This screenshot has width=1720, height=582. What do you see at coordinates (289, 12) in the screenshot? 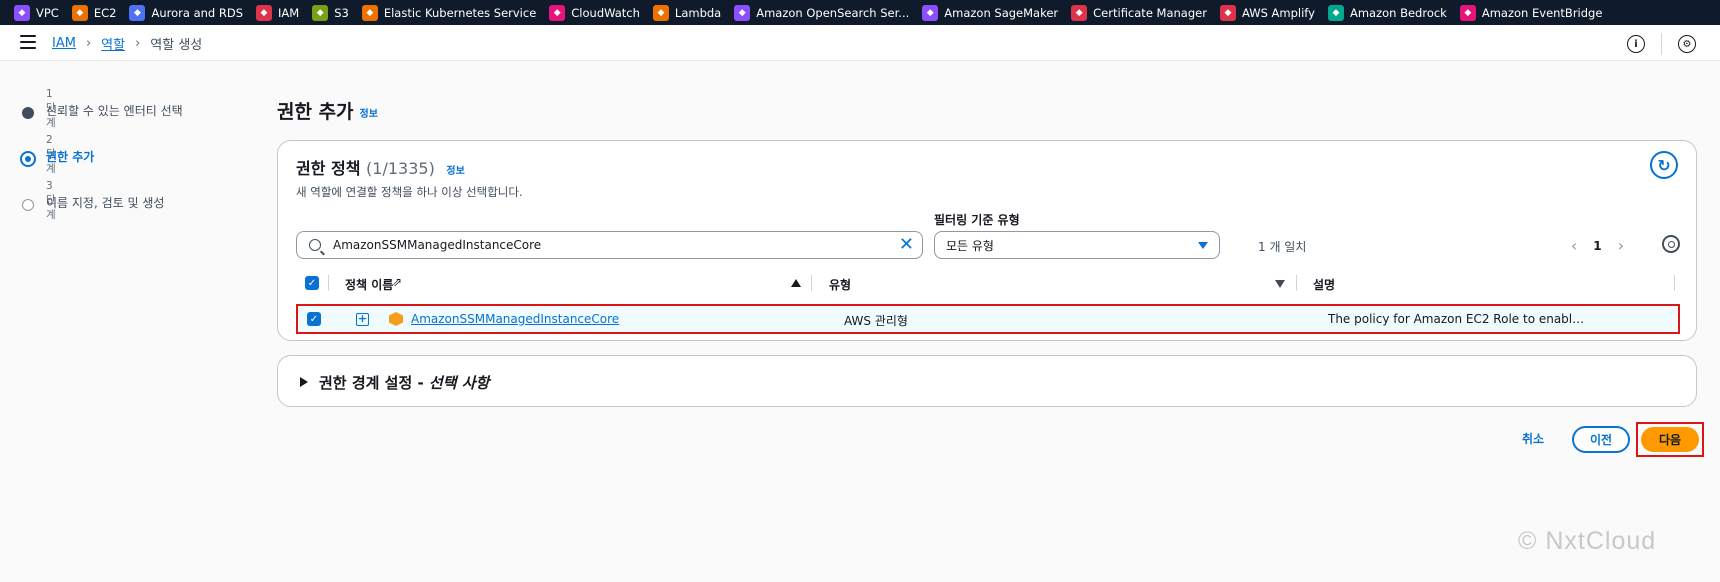
I see `favorite-label: IAM` at bounding box center [289, 12].